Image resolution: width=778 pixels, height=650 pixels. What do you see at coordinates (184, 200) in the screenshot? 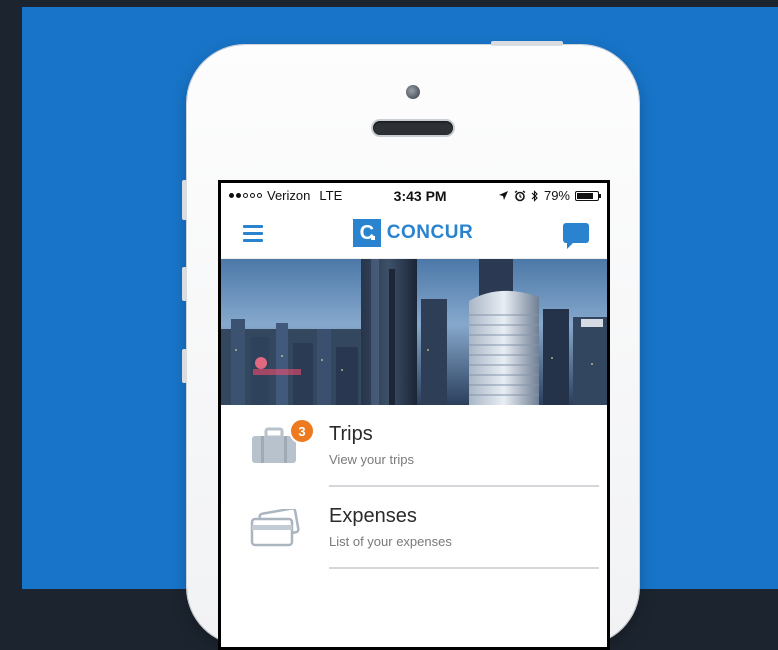
I see `phone-silent-switch` at bounding box center [184, 200].